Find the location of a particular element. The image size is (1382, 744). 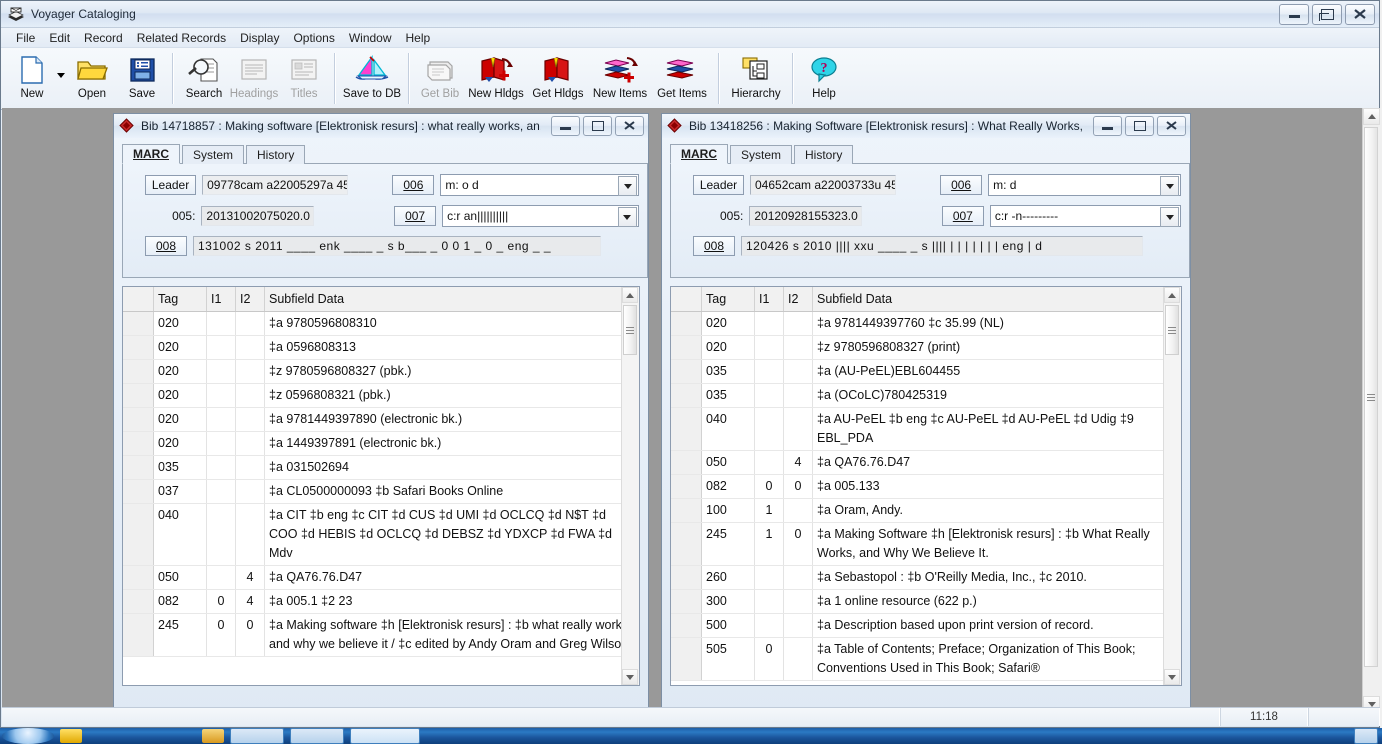

right-tab-marc: MARC is located at coordinates (699, 154).